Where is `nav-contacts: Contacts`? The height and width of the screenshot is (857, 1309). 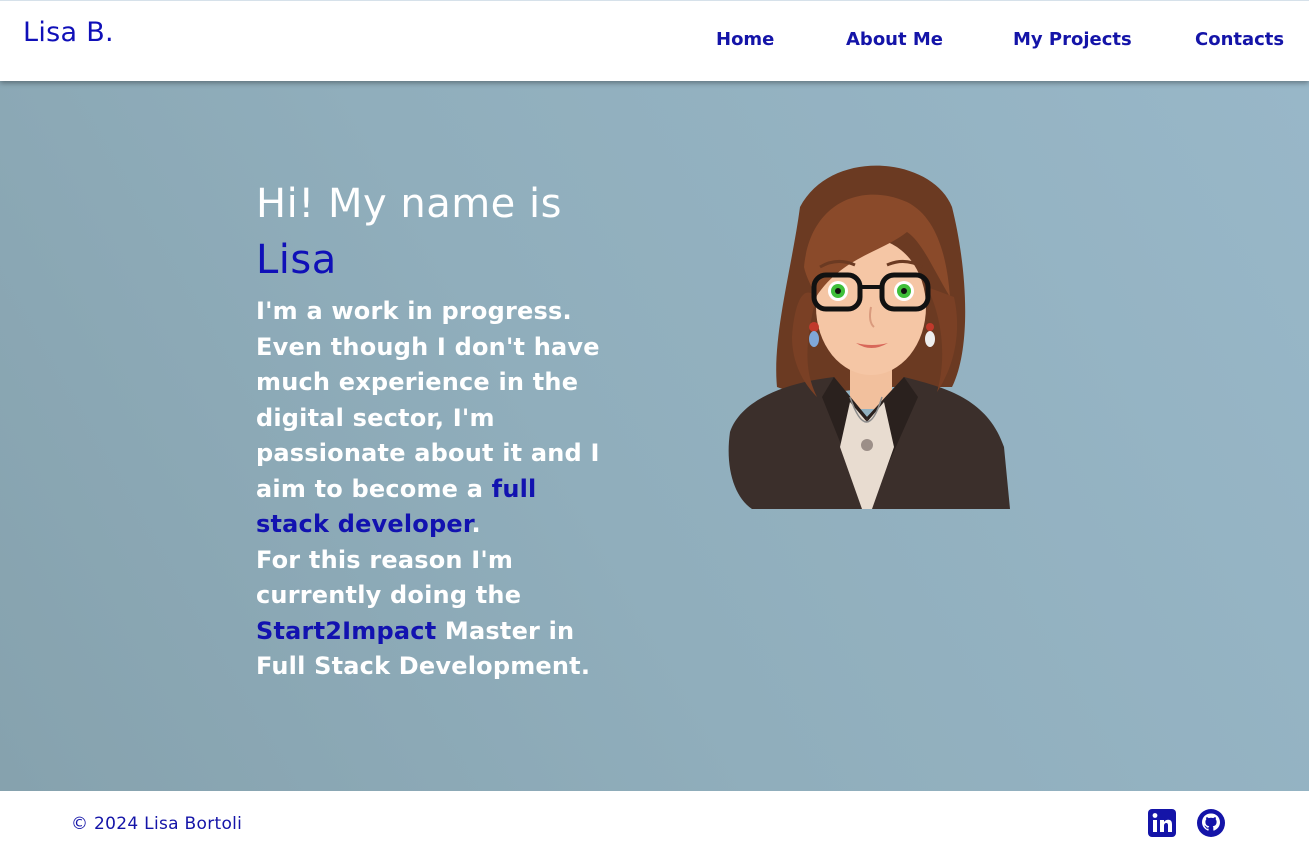 nav-contacts: Contacts is located at coordinates (1239, 39).